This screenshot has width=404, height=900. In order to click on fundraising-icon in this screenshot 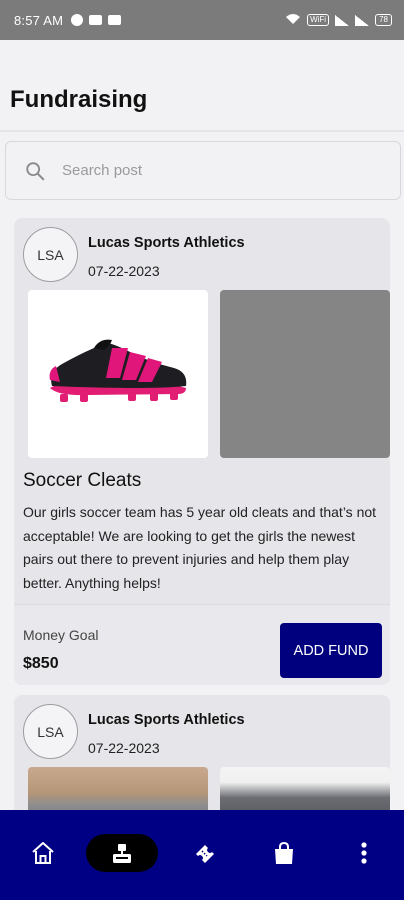, I will do `click(122, 853)`.